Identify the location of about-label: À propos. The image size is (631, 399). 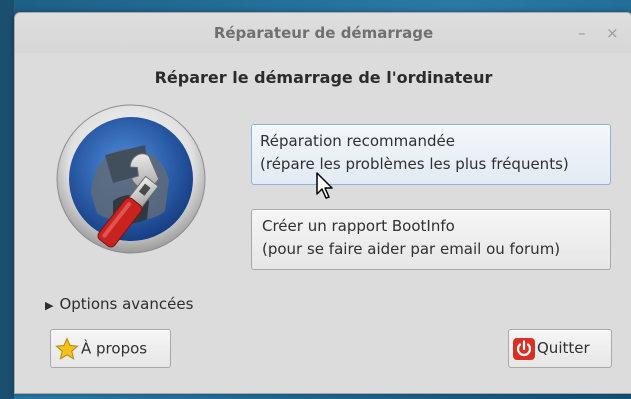
(114, 348).